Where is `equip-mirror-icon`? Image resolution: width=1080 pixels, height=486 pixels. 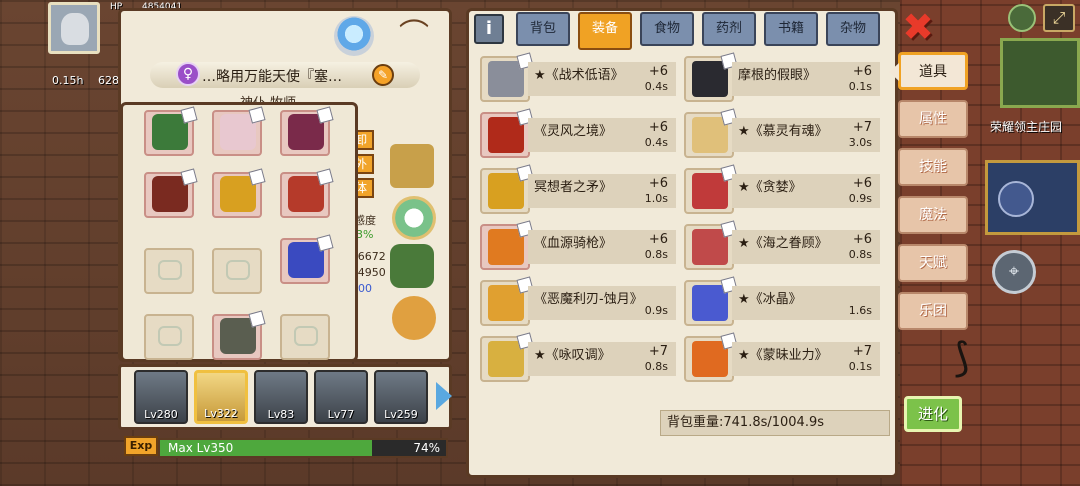
equip-mirror-icon is located at coordinates (414, 218).